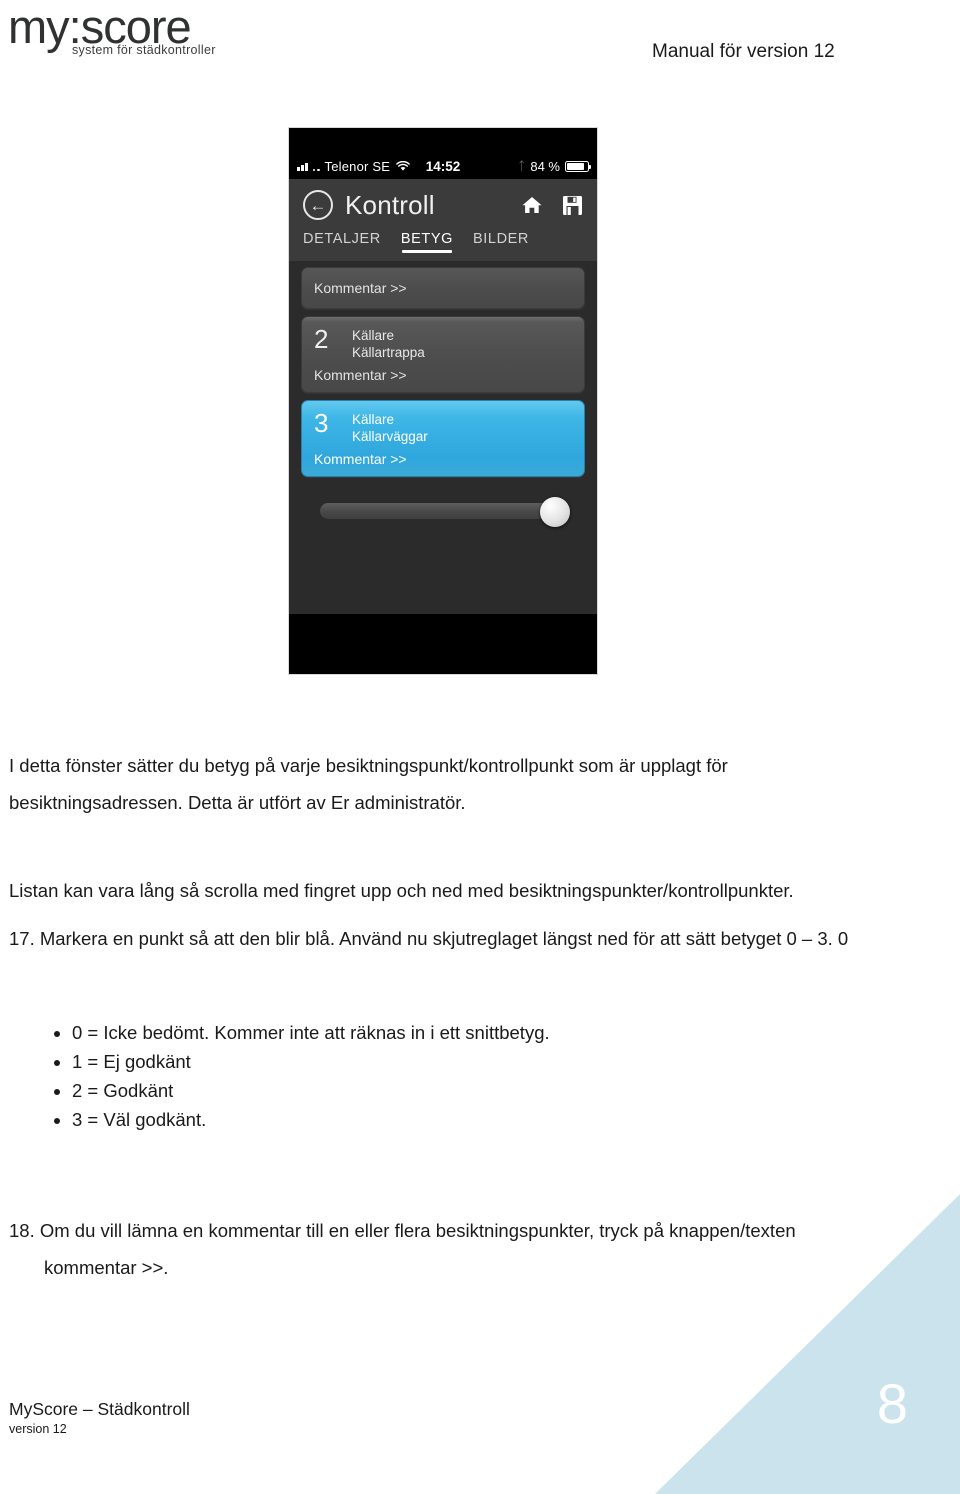  What do you see at coordinates (321, 339) in the screenshot?
I see `card-score: 2` at bounding box center [321, 339].